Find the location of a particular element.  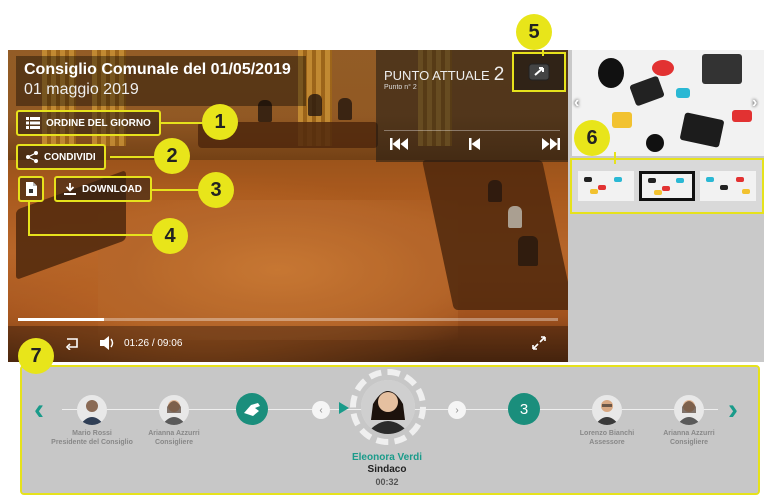

current-point-label: PUNTO ATTUALE 2 is located at coordinates (444, 75).